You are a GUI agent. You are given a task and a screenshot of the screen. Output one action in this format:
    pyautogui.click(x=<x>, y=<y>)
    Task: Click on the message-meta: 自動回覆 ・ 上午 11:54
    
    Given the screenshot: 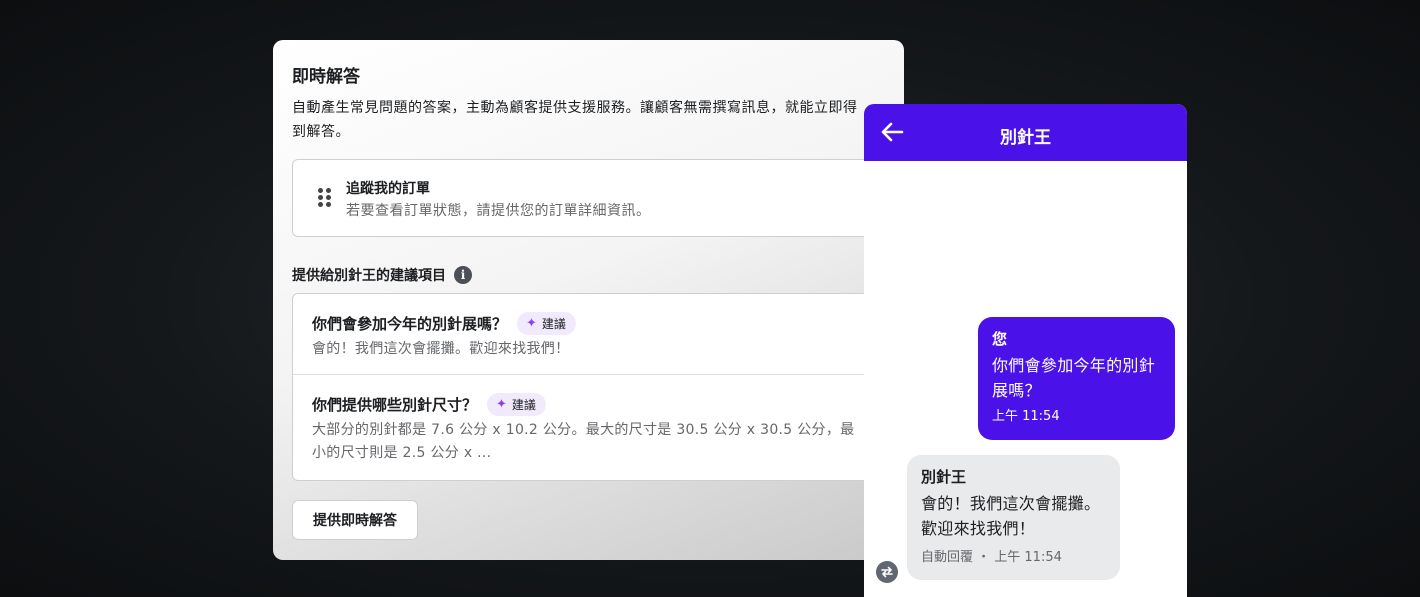 What is the action you would take?
    pyautogui.click(x=991, y=557)
    